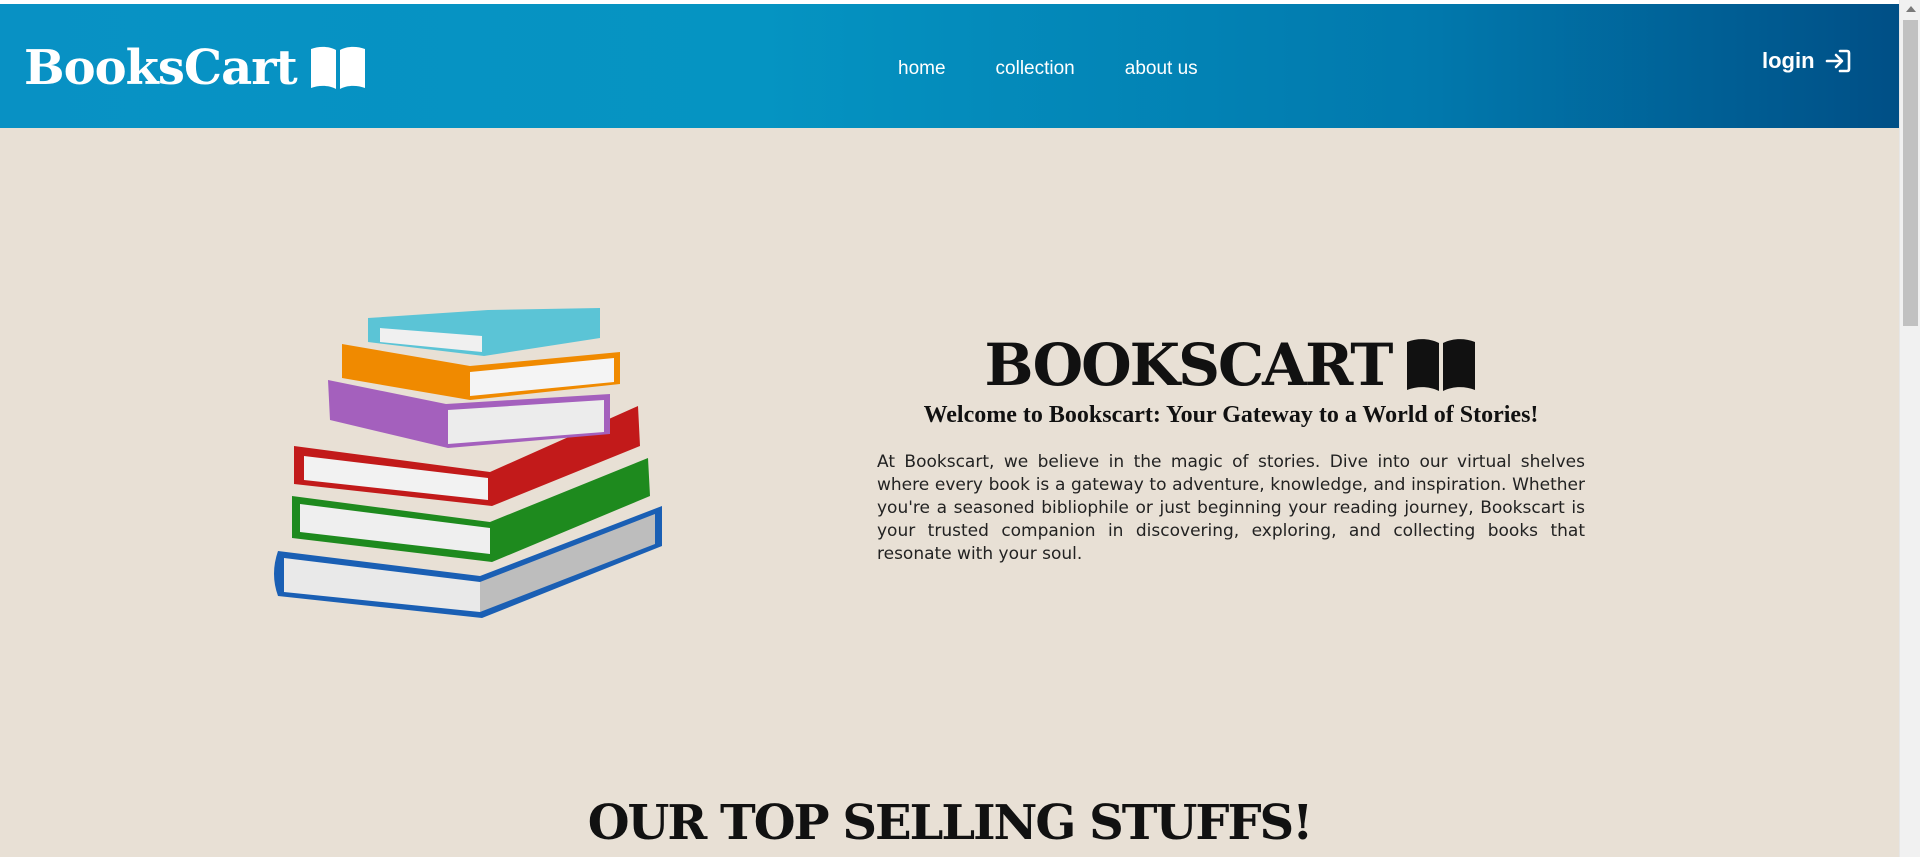 The height and width of the screenshot is (857, 1920). I want to click on brand-name: BooksCart, so click(161, 68).